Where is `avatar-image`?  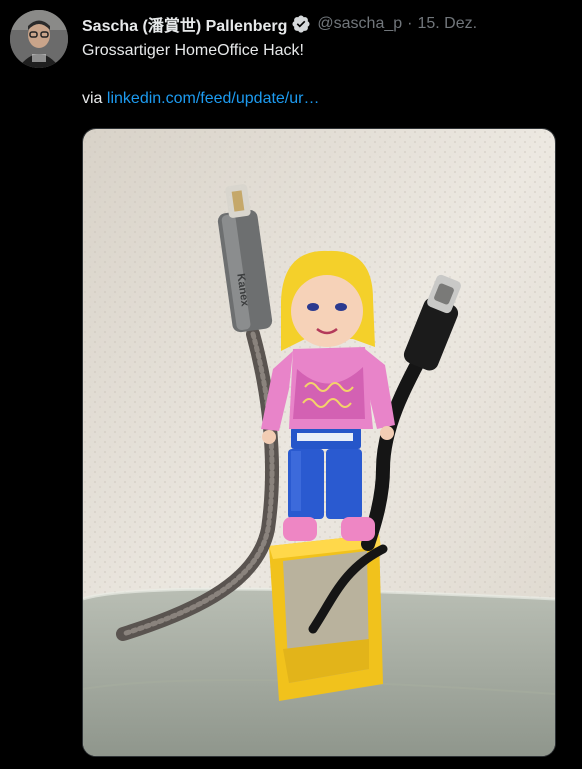 avatar-image is located at coordinates (39, 39).